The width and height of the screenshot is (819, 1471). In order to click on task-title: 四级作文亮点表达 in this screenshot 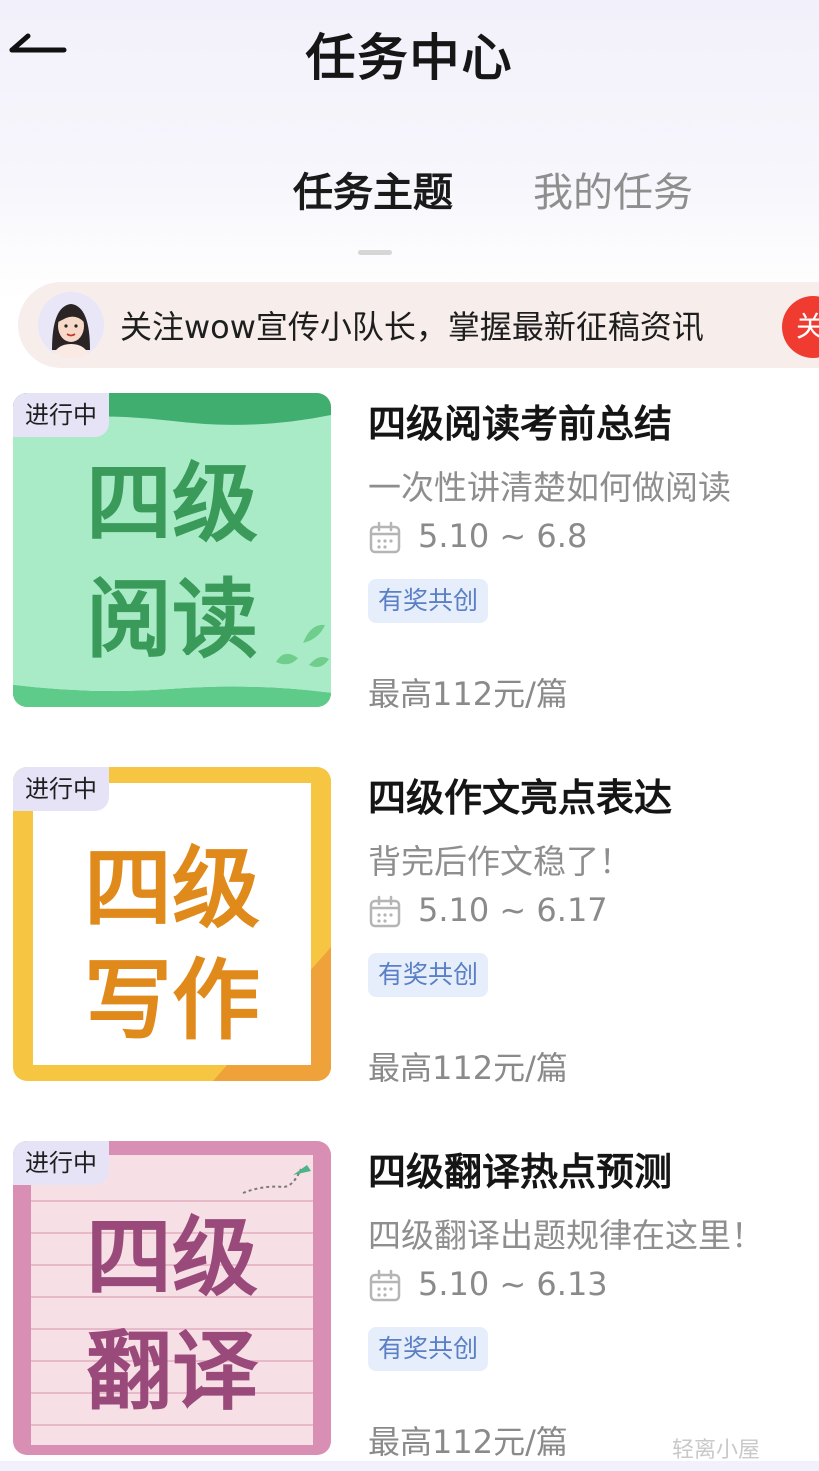, I will do `click(520, 798)`.